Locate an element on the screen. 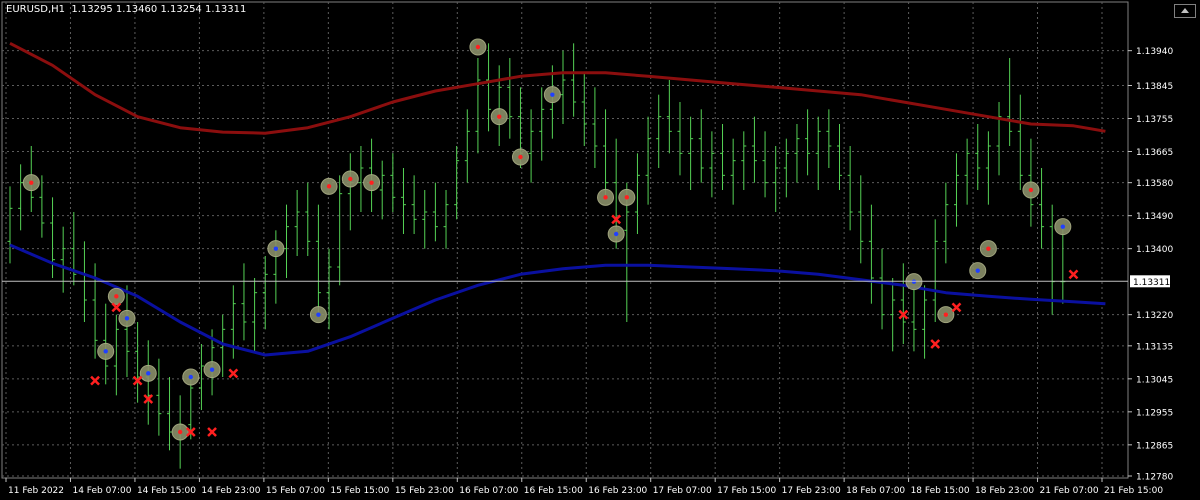  x-tick-label: 17 Feb 23:00 is located at coordinates (811, 491).